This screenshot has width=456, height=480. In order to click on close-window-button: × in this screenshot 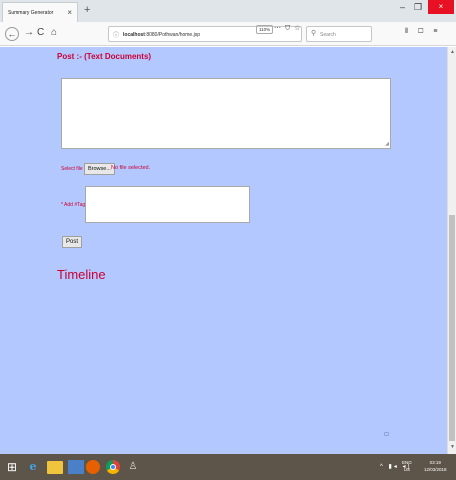, I will do `click(441, 7)`.